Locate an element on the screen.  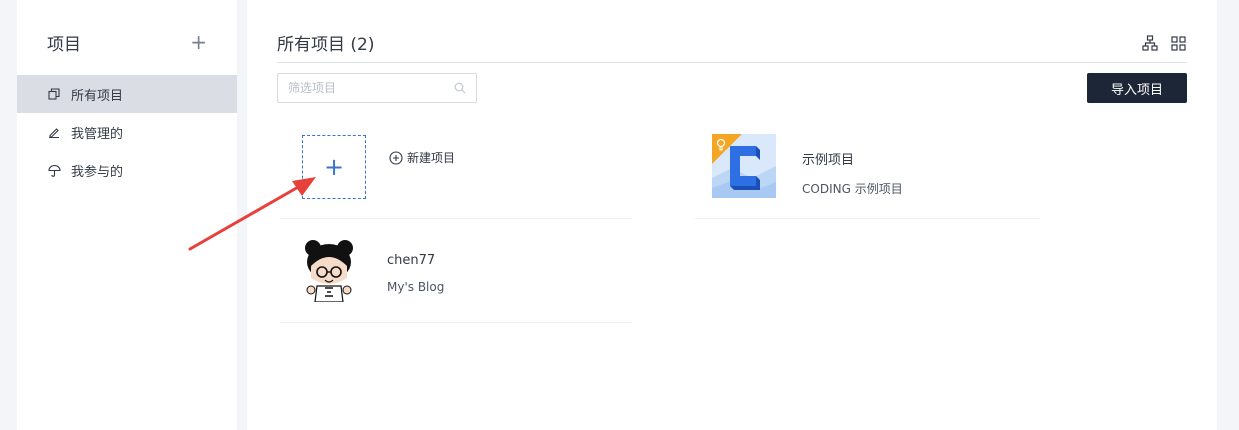
sidebar-item-label: 我参与的 is located at coordinates (97, 172).